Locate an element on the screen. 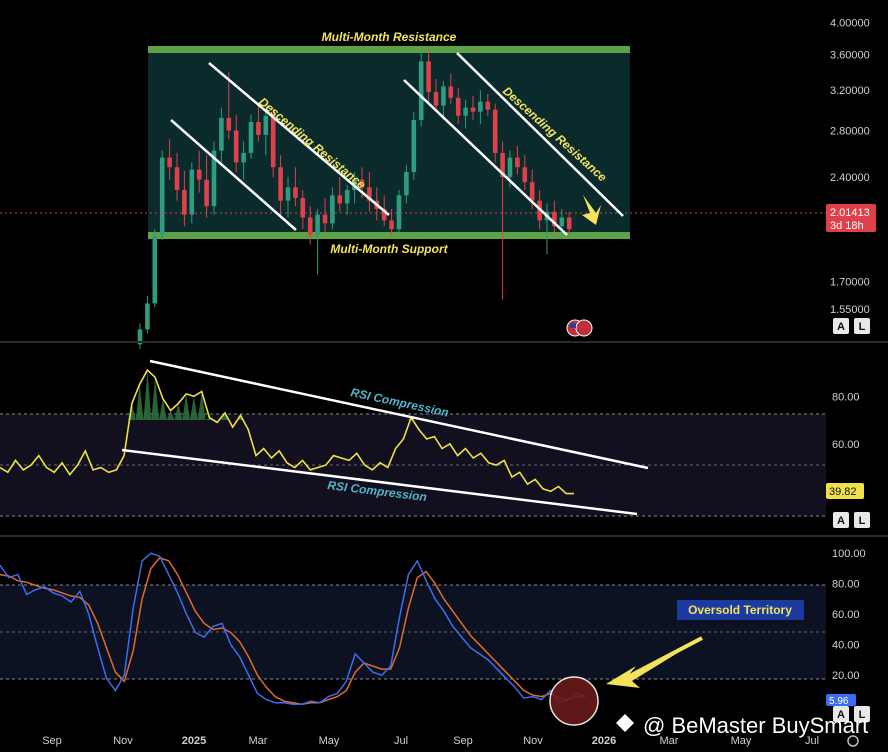  price-tick-label: 4.00000 is located at coordinates (850, 24).